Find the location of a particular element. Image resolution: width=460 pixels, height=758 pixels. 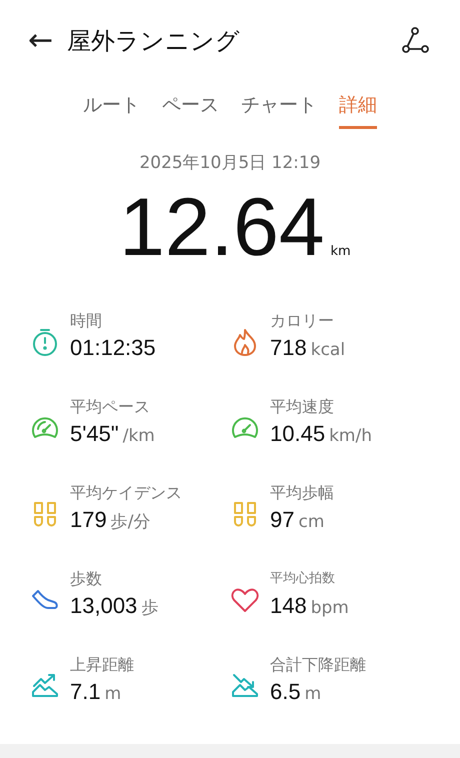

metric-value: 718 is located at coordinates (288, 348).